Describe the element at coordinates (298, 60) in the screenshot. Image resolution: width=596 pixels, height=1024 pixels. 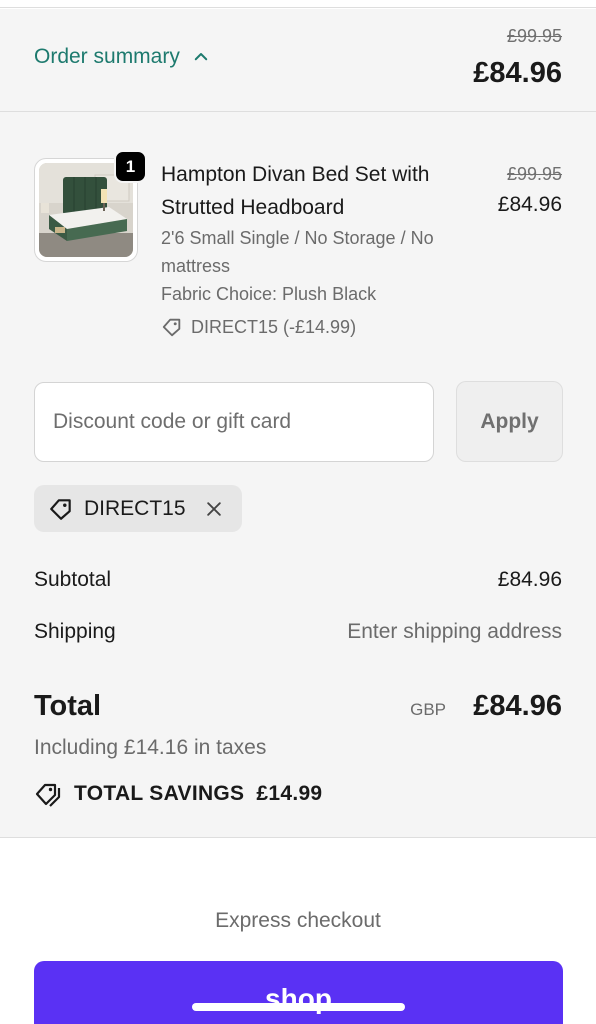
I see `order-summary-bar: Order summary £99.95 £84.96` at that location.